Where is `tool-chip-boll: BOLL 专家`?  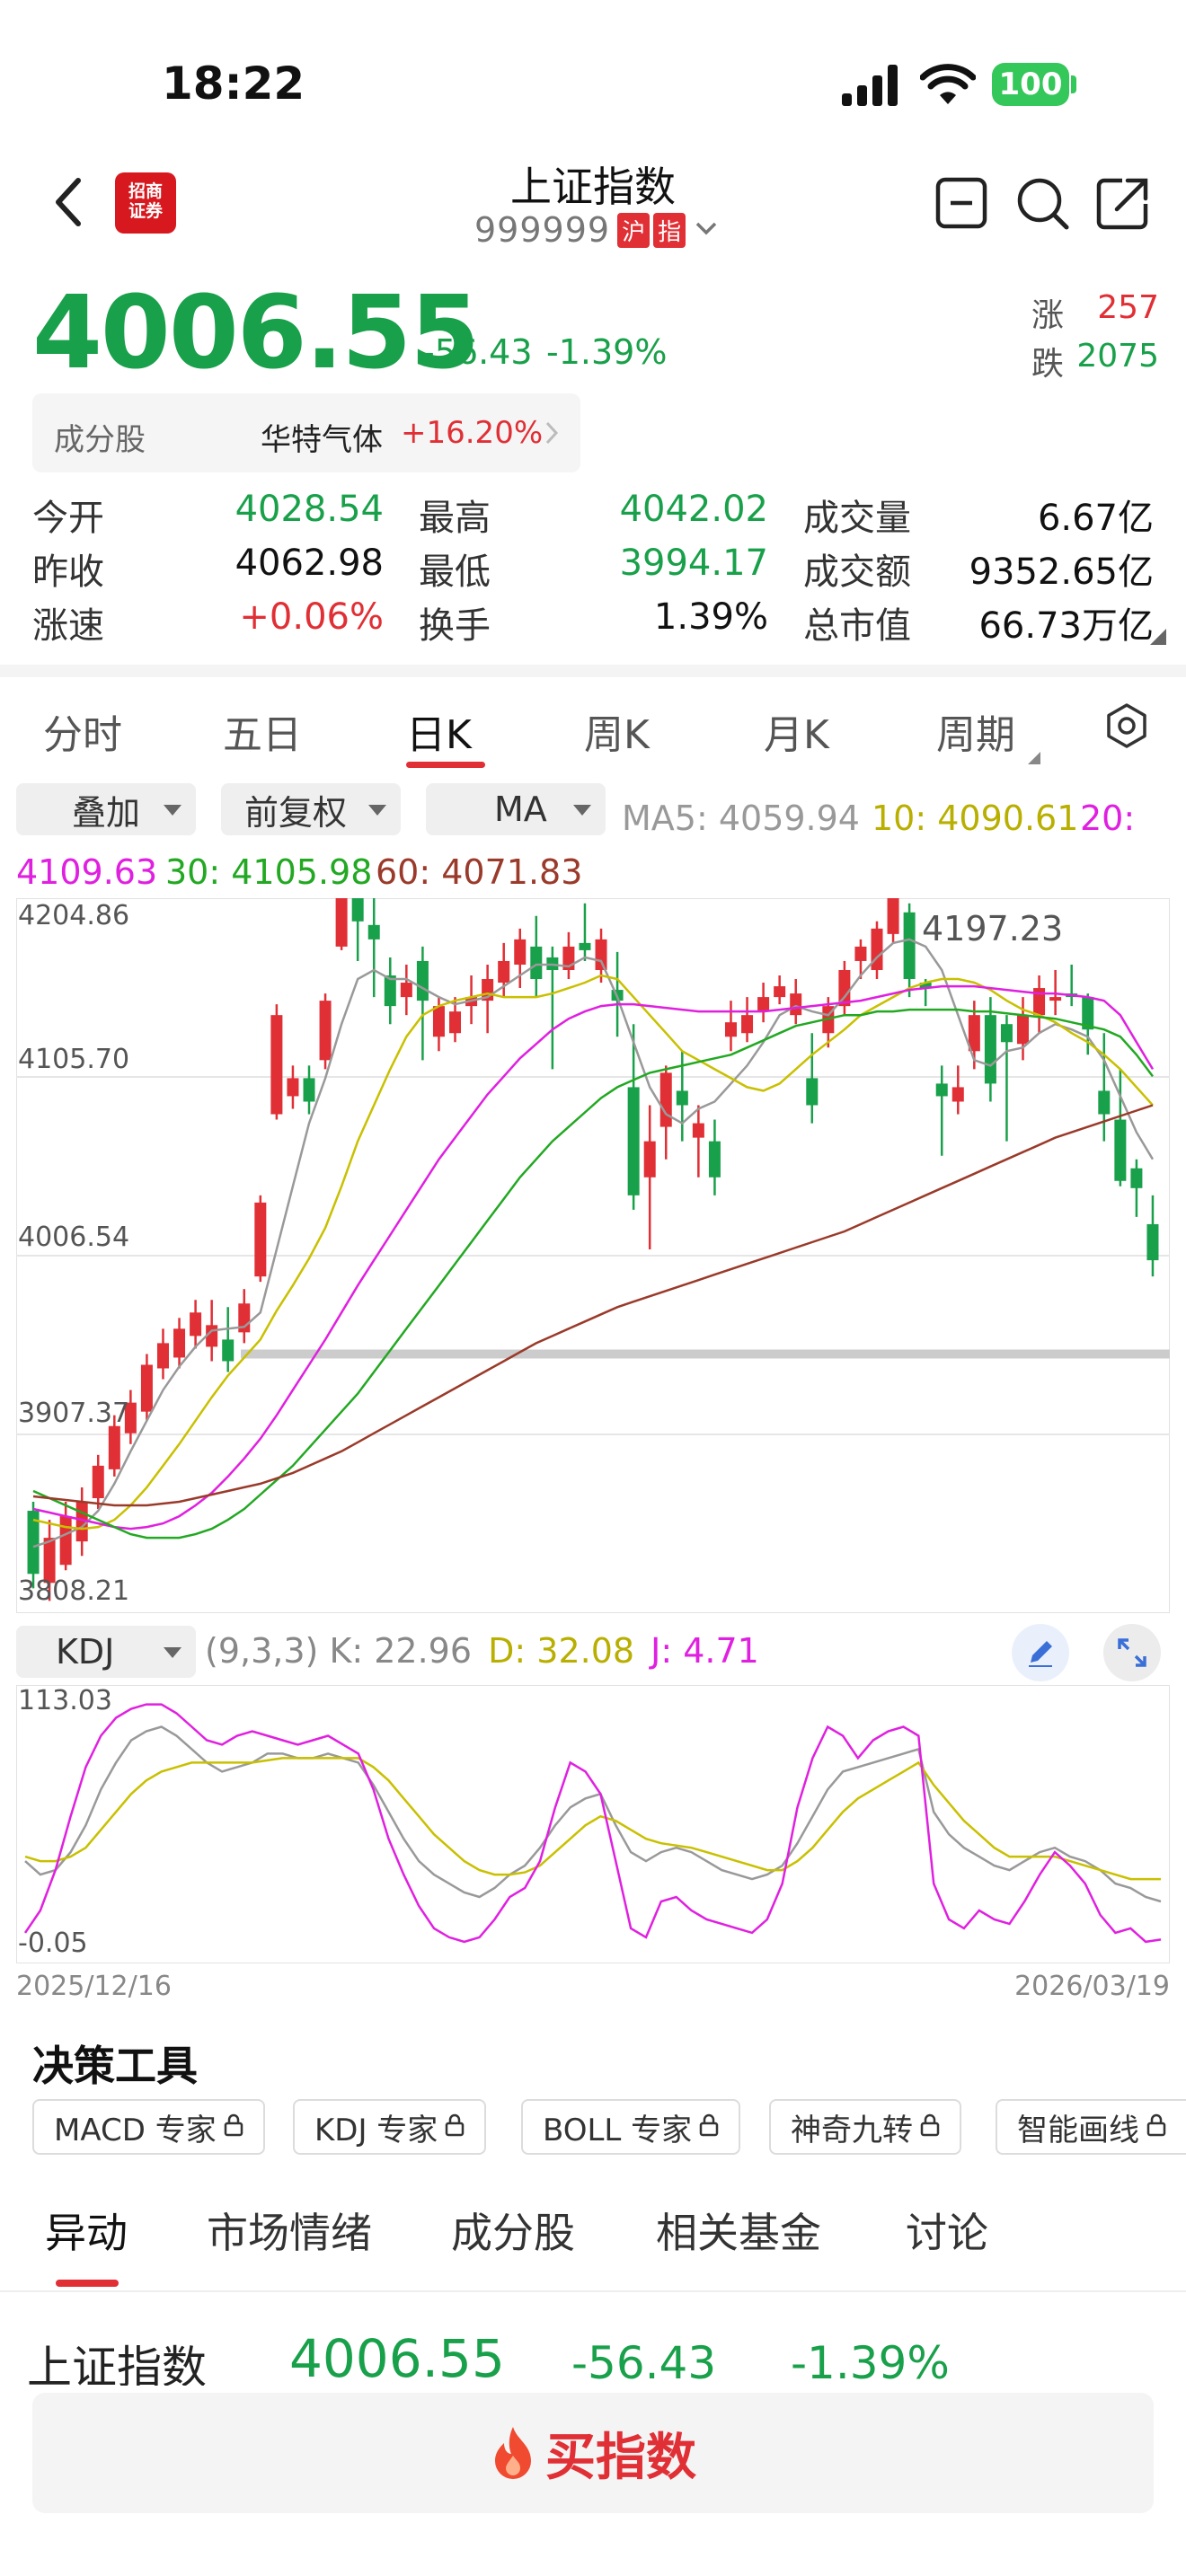 tool-chip-boll: BOLL 专家 is located at coordinates (631, 2127).